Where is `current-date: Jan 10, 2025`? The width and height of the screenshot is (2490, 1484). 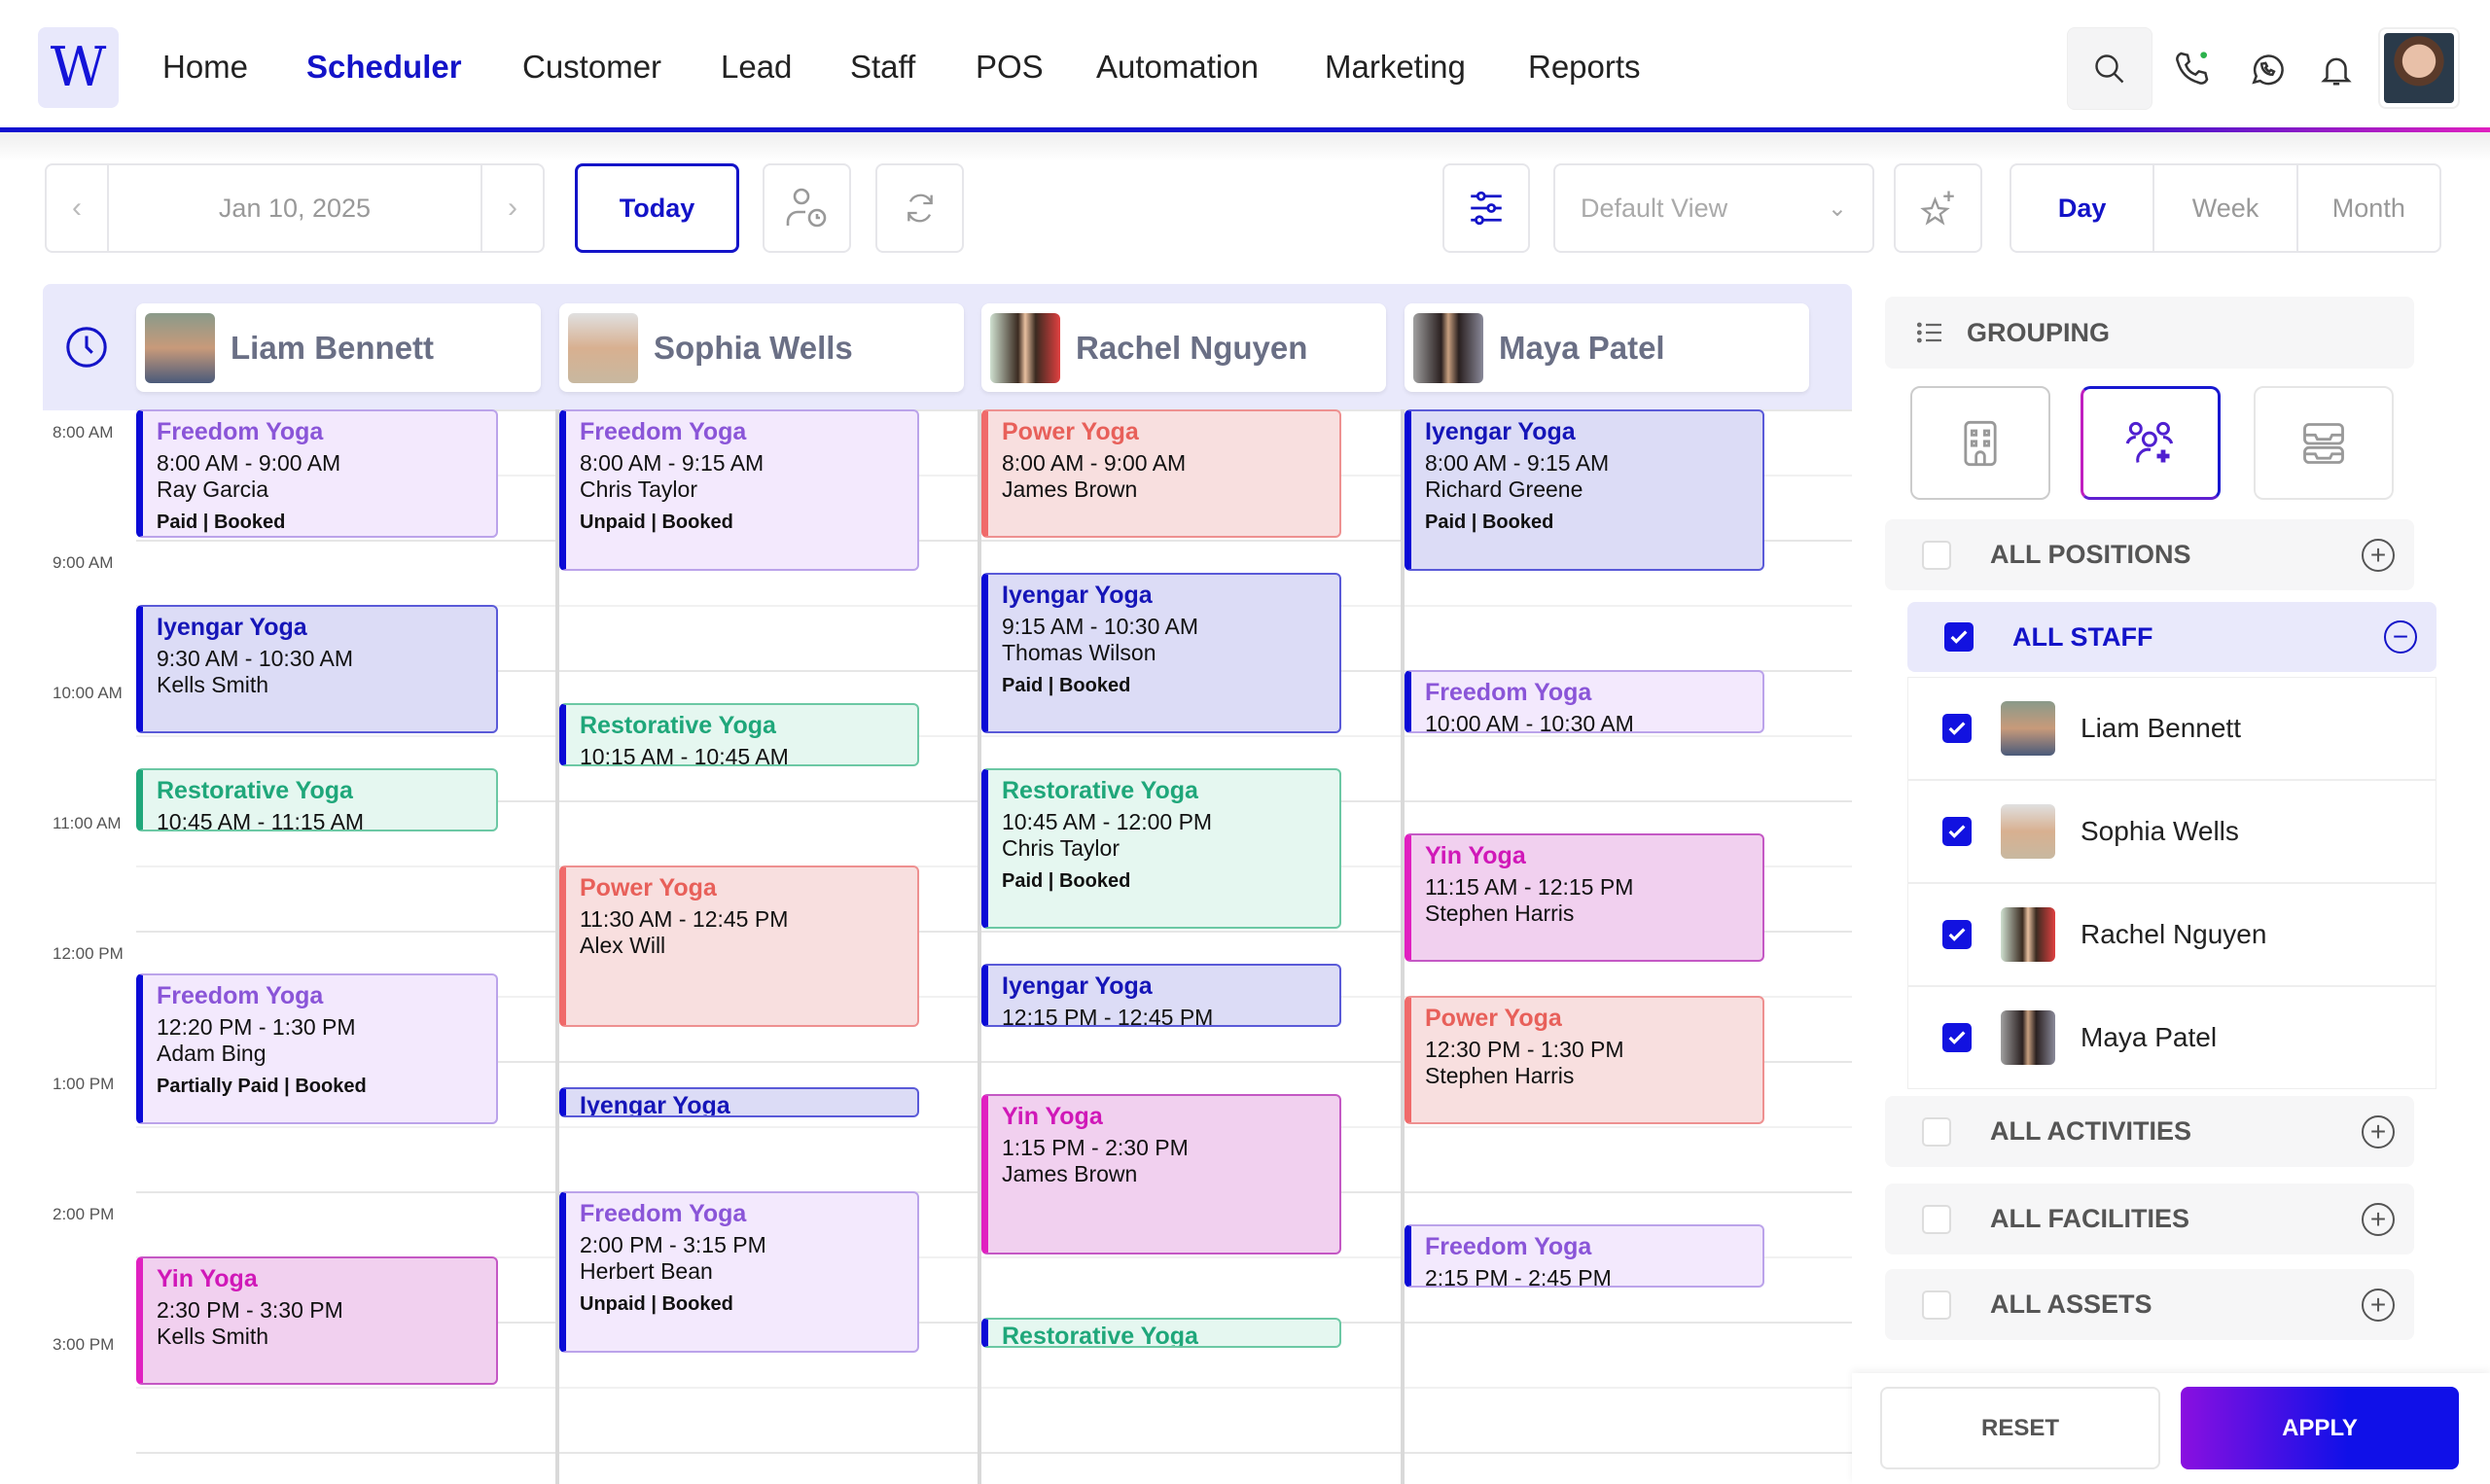 current-date: Jan 10, 2025 is located at coordinates (295, 209).